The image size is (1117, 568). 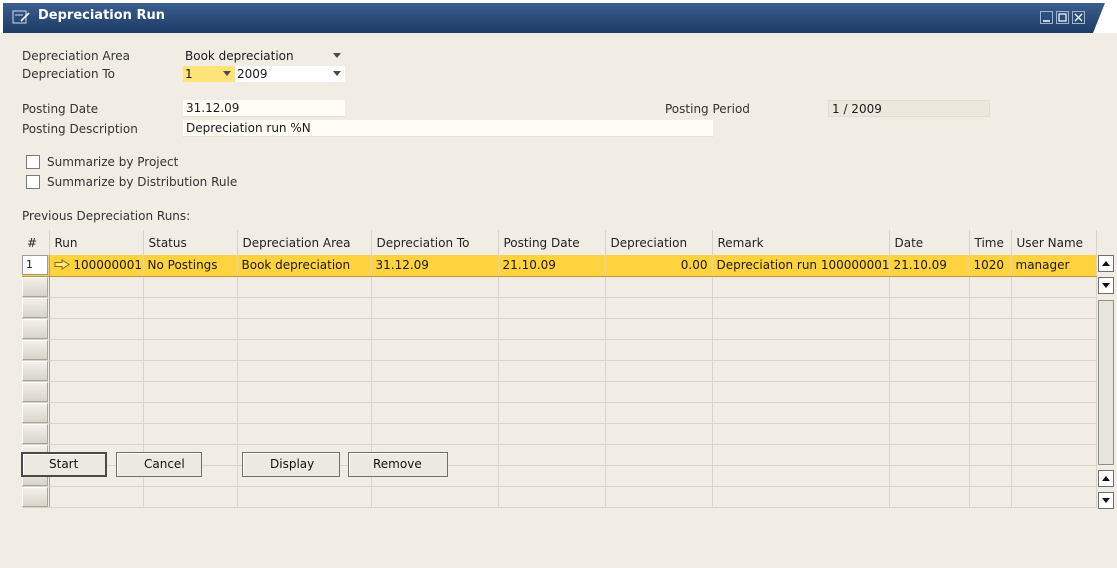 I want to click on column-header-time: Time, so click(x=990, y=242).